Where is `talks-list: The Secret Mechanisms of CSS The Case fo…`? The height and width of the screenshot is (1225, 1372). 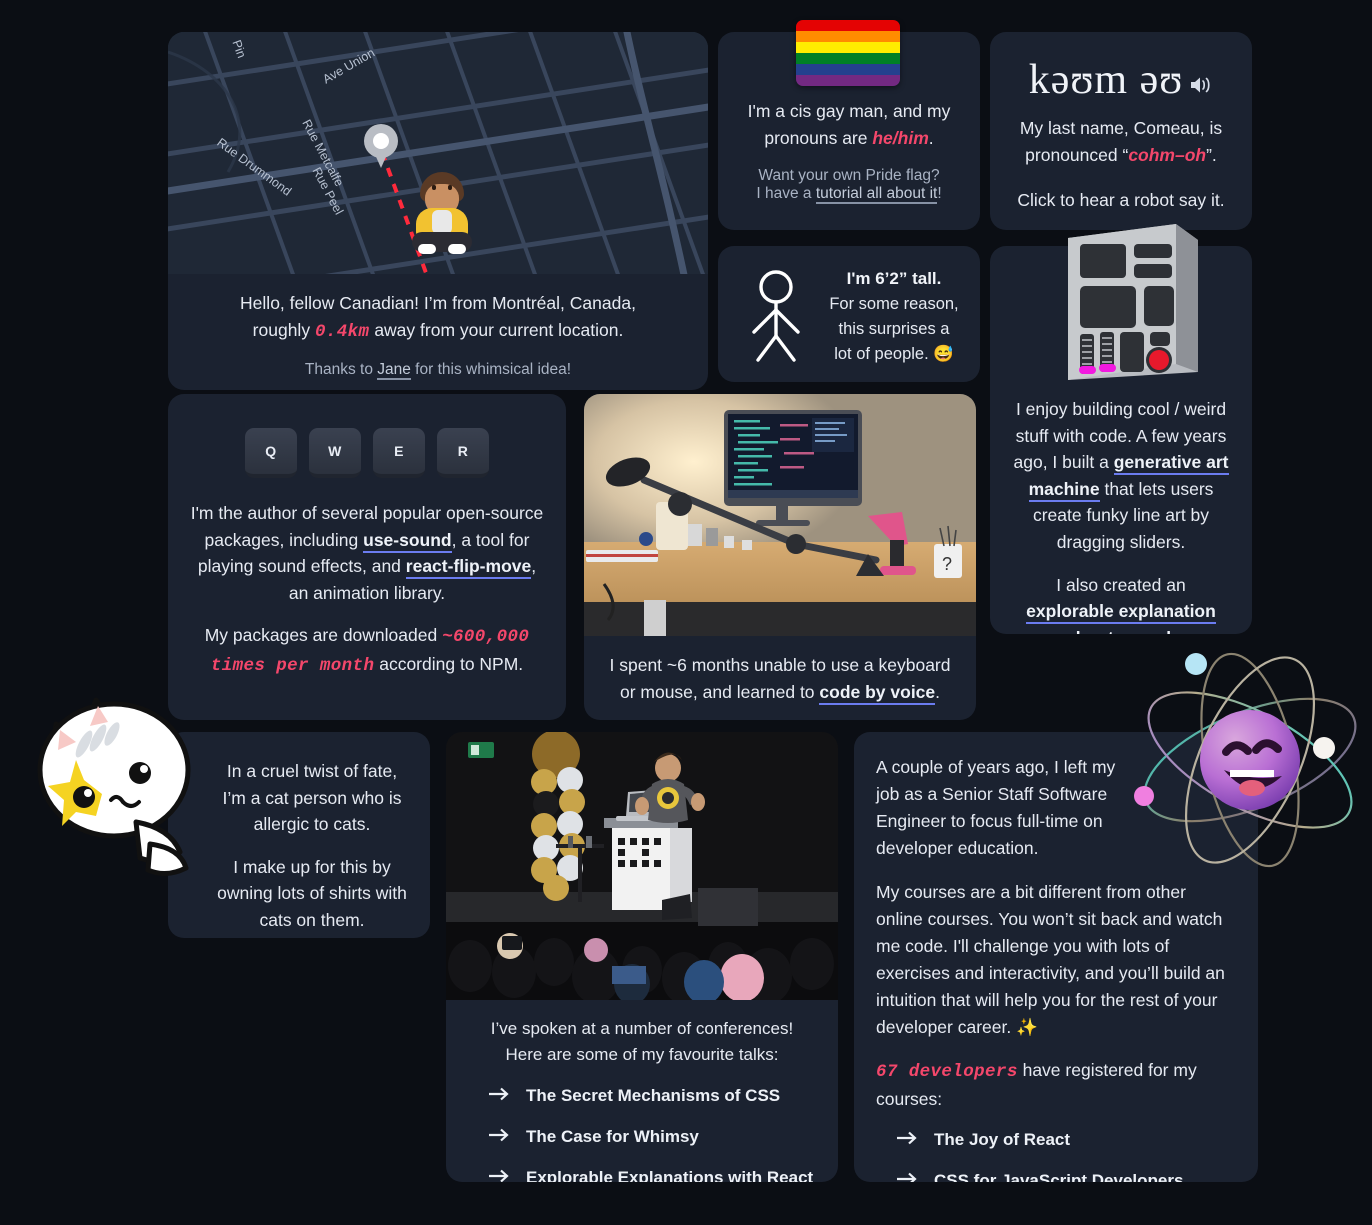 talks-list: The Secret Mechanisms of CSS The Case fo… is located at coordinates (642, 1134).